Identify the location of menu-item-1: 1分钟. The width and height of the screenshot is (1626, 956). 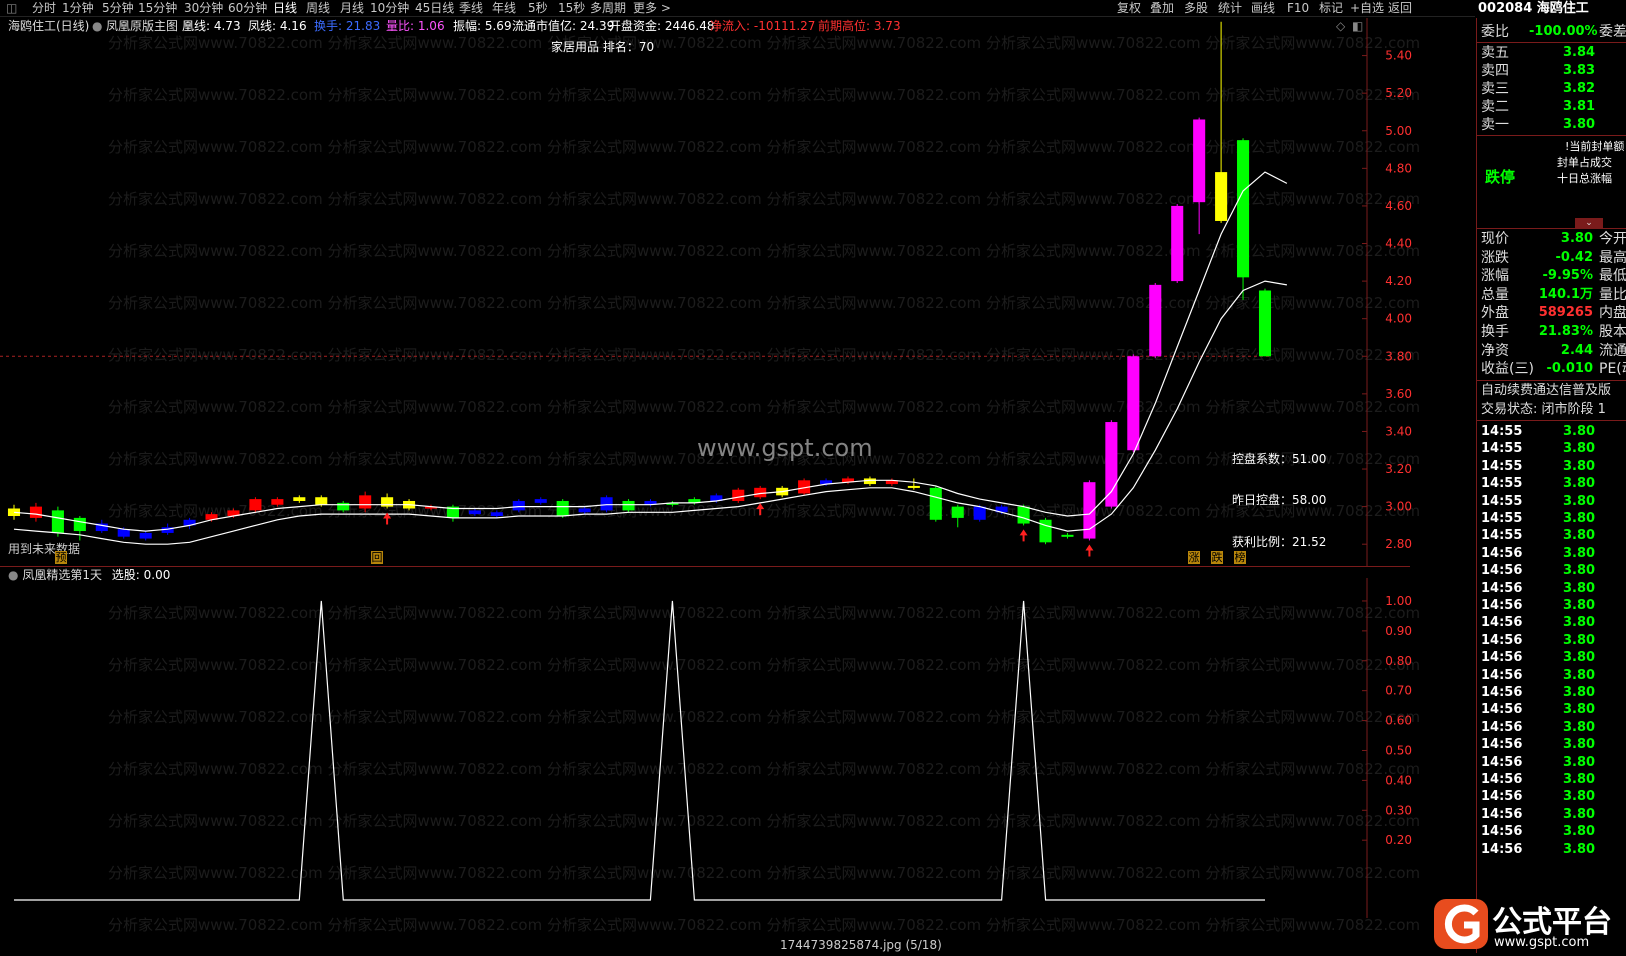
(78, 8).